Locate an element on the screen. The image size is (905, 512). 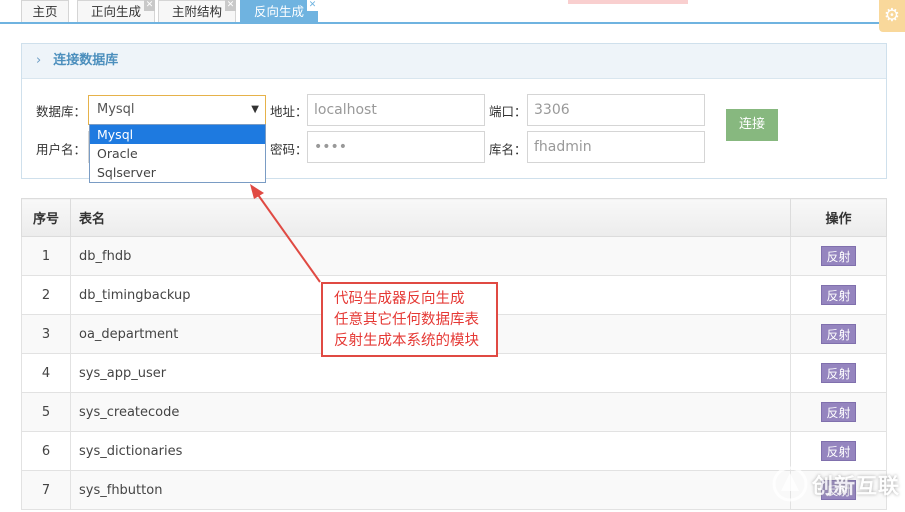
row-name: sys_fhbutton is located at coordinates (430, 490).